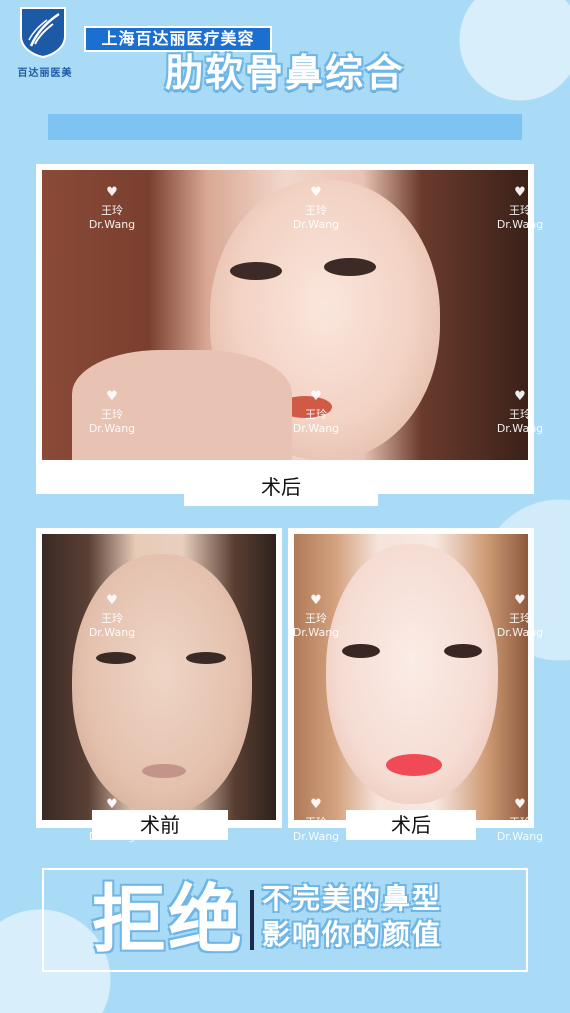  Describe the element at coordinates (281, 487) in the screenshot. I see `after-label-top: 术后` at that location.